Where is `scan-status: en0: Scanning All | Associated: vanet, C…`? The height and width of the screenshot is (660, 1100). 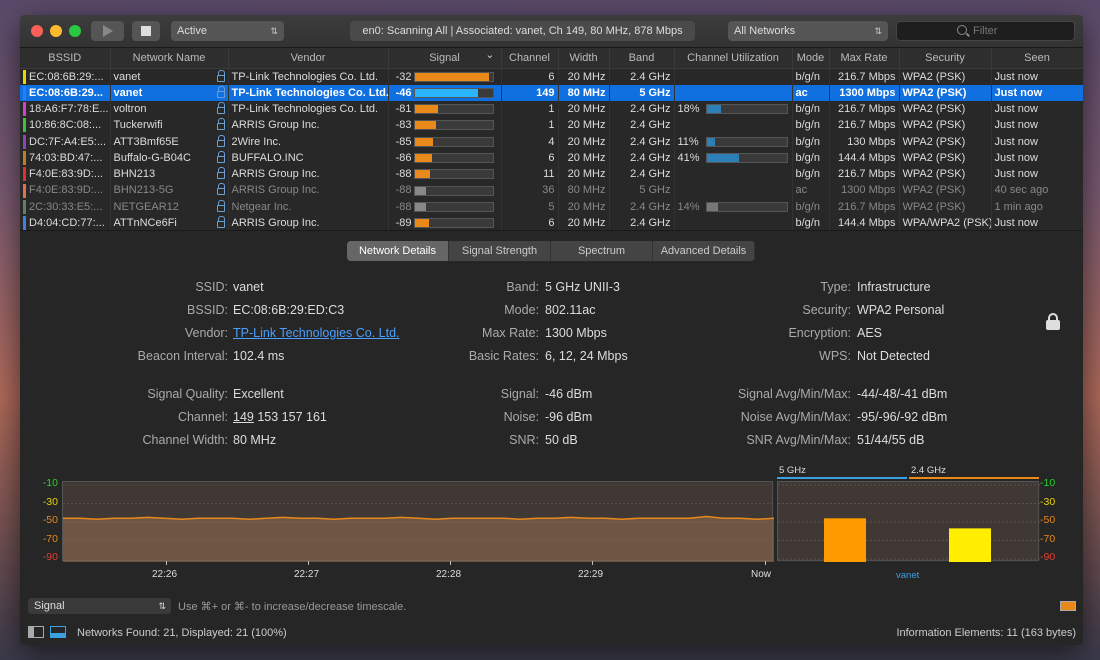 scan-status: en0: Scanning All | Associated: vanet, C… is located at coordinates (522, 31).